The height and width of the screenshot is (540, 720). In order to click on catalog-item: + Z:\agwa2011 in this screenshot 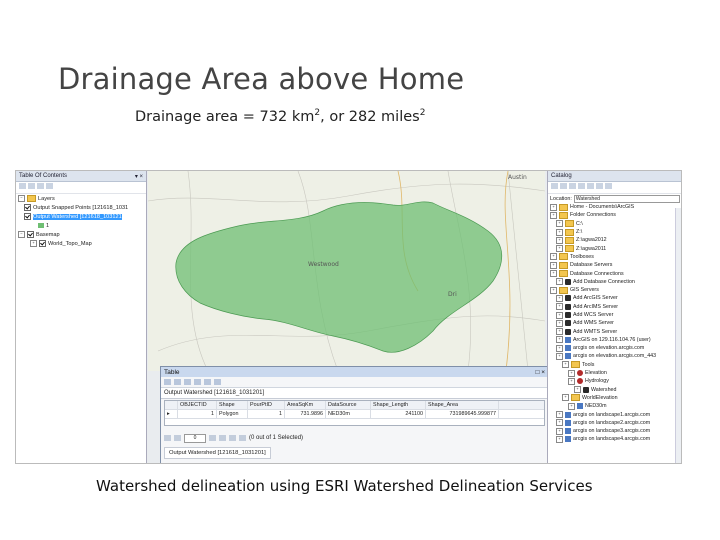, I will do `click(614, 248)`.